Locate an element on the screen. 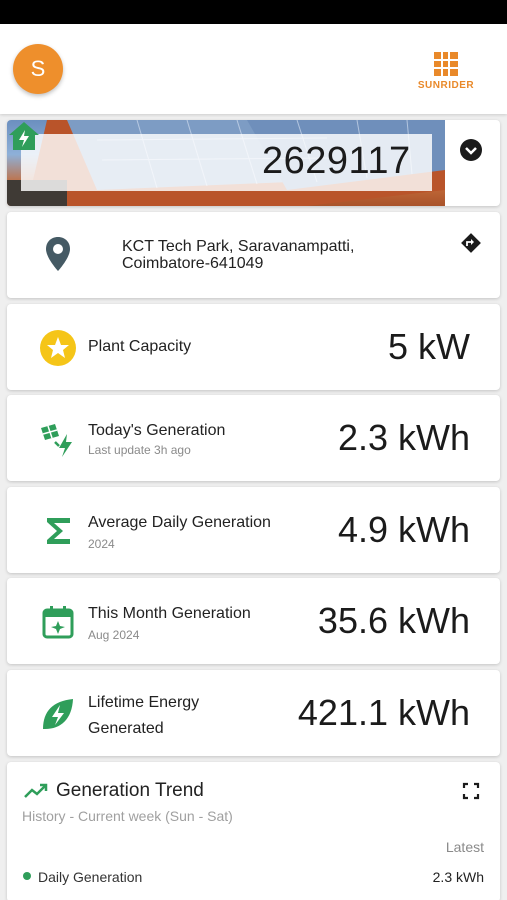 The height and width of the screenshot is (900, 507). plant-roof-image: 2629117 is located at coordinates (226, 163).